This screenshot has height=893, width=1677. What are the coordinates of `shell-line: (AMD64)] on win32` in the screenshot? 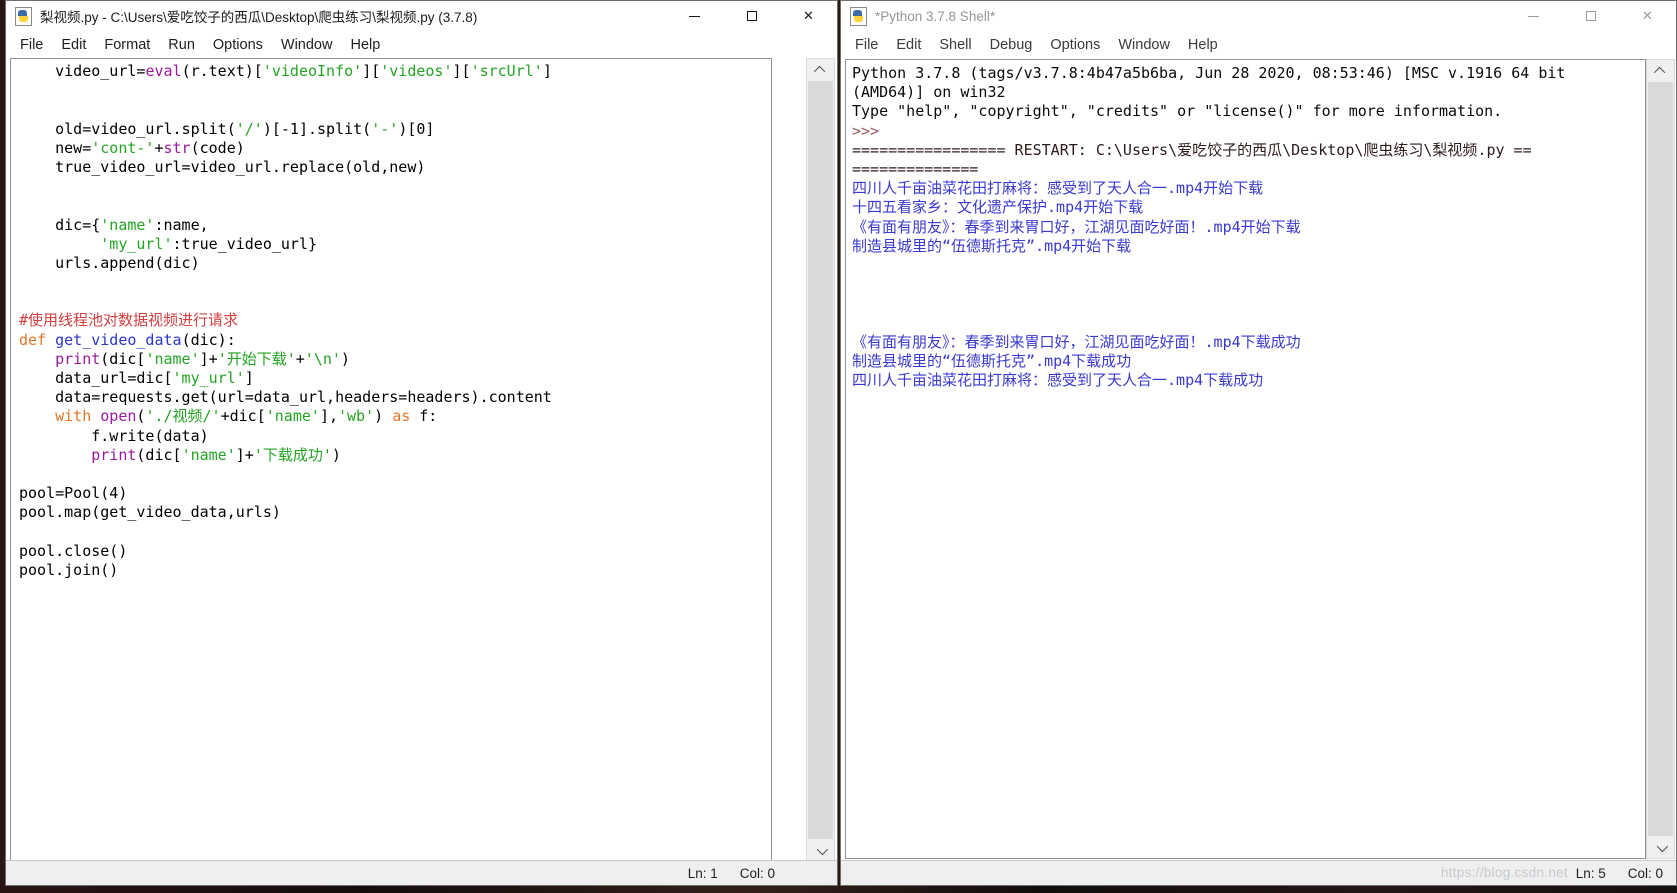 It's located at (929, 92).